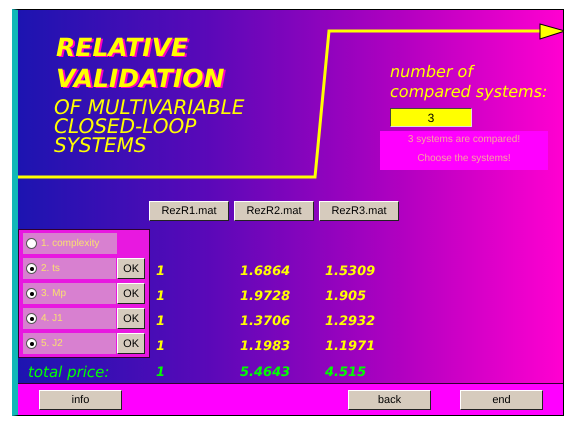  I want to click on action-button: end, so click(501, 400).